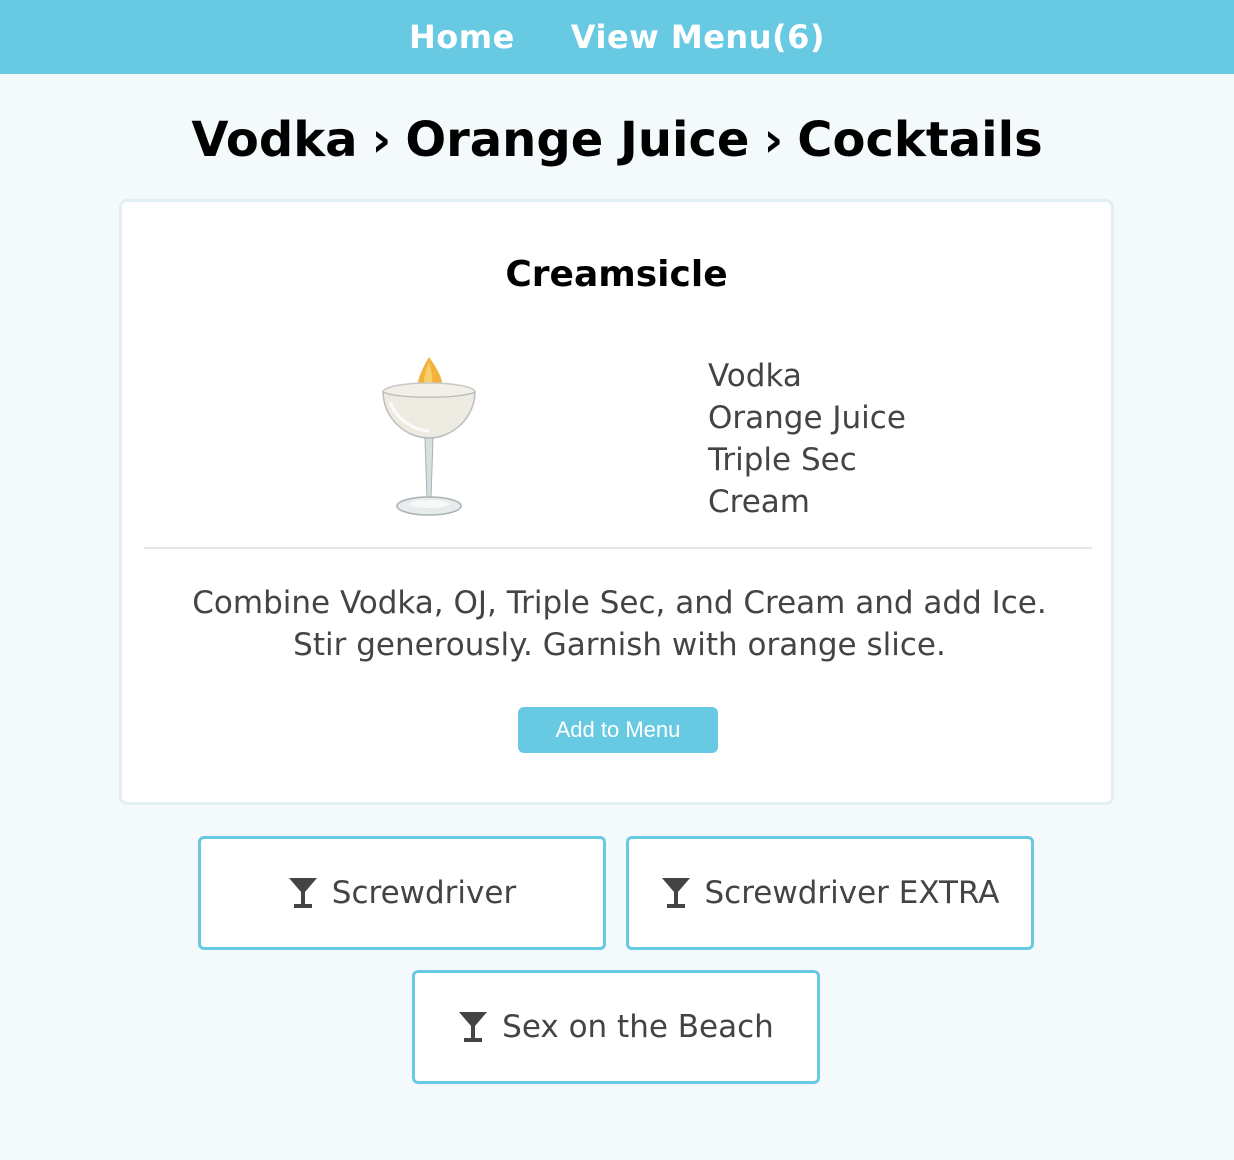  I want to click on ingredient-item: Orange Juice, so click(807, 418).